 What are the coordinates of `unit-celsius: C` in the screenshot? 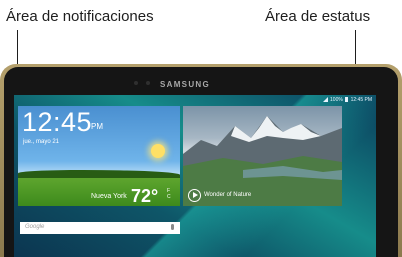 It's located at (169, 197).